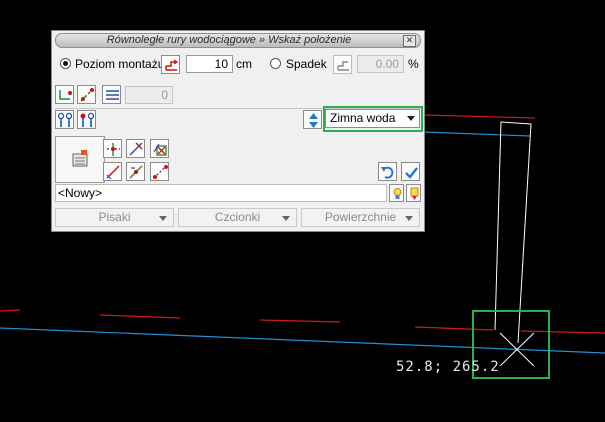  I want to click on mounting-level-input: 10, so click(209, 64).